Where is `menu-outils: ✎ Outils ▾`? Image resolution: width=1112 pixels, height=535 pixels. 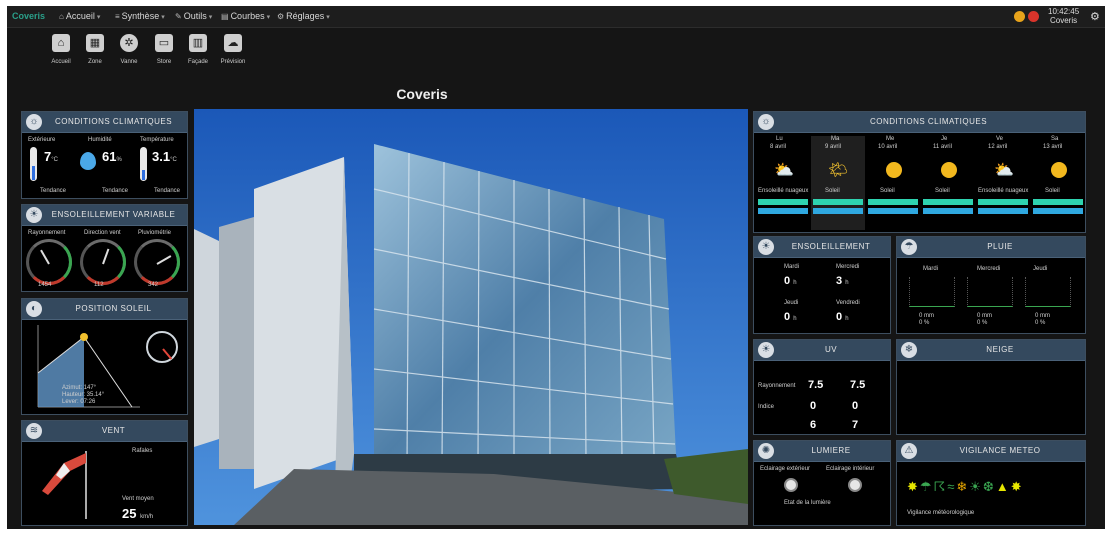 menu-outils: ✎ Outils ▾ is located at coordinates (193, 16).